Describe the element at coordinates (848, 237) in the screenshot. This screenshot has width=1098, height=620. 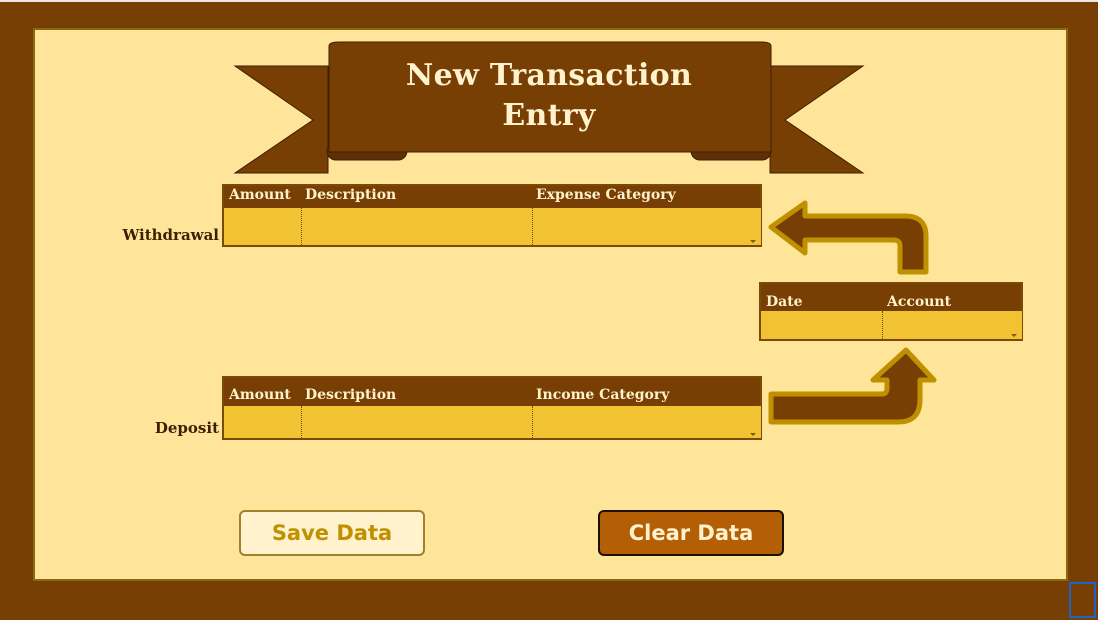
I see `arrow-up-left-icon` at that location.